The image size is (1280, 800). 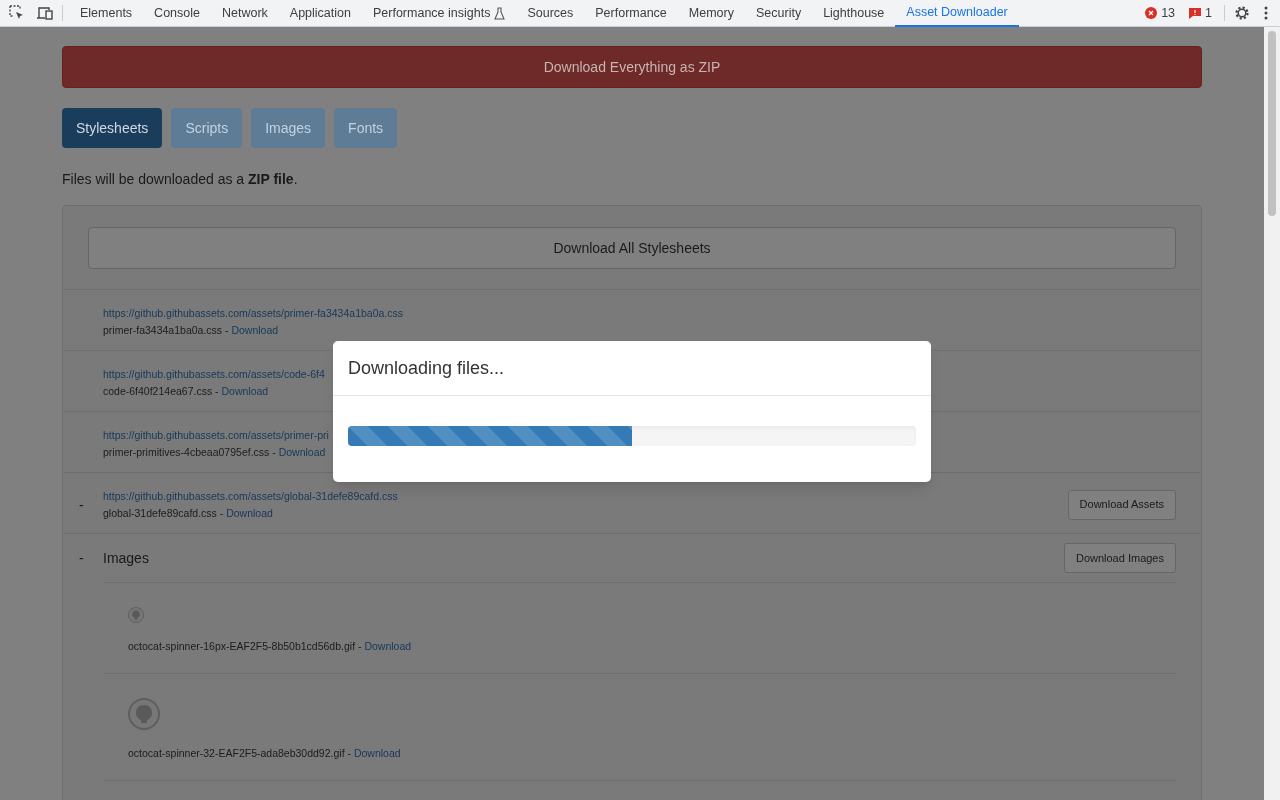 I want to click on asset-tab: Stylesheets, so click(x=112, y=128).